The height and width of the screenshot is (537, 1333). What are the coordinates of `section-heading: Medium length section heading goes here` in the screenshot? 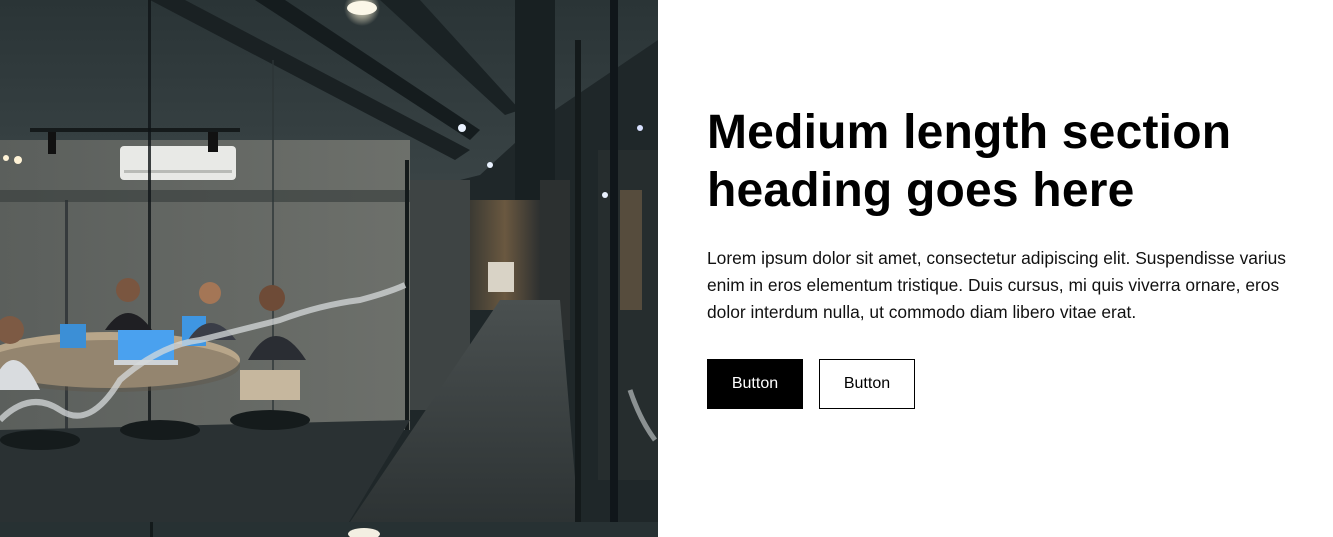 It's located at (969, 161).